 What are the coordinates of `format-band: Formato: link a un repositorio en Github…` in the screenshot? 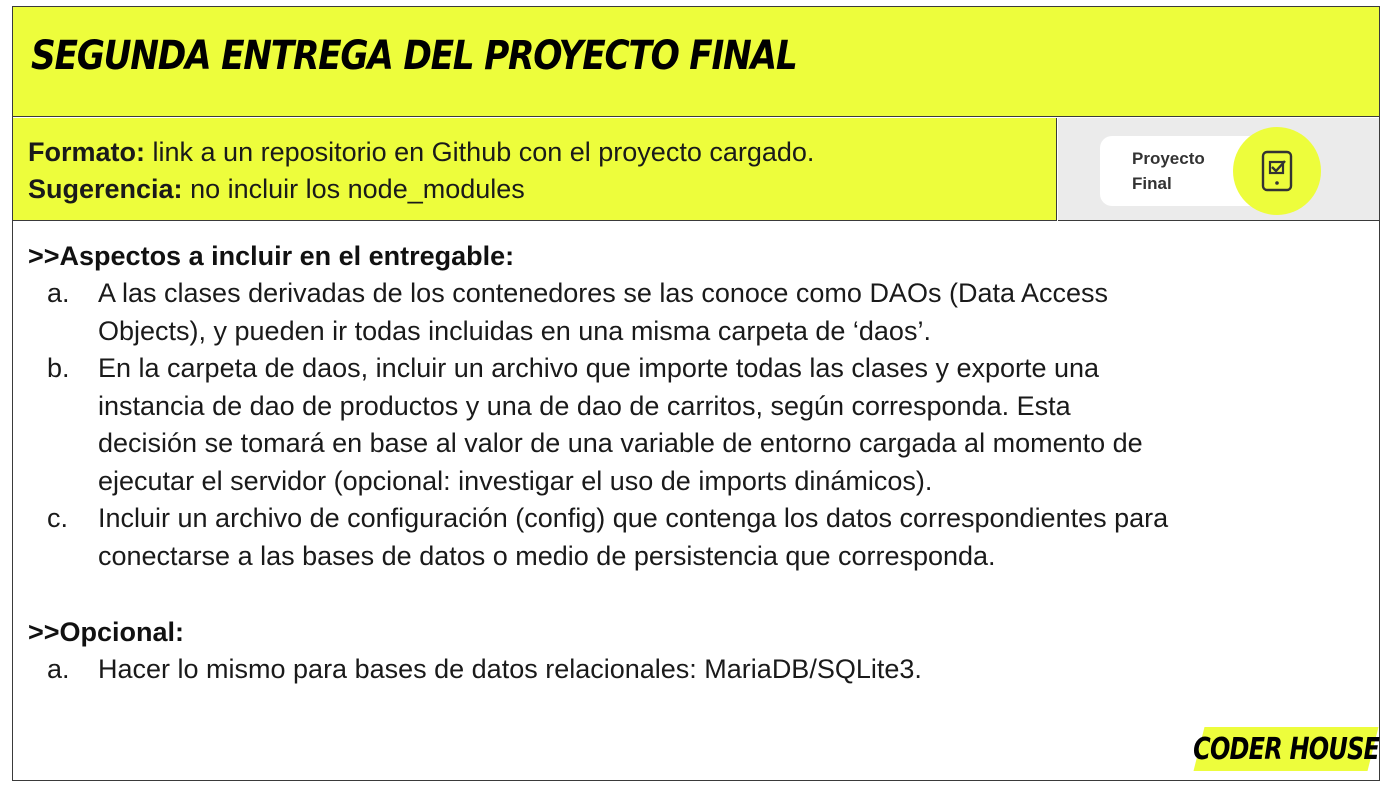 It's located at (535, 169).